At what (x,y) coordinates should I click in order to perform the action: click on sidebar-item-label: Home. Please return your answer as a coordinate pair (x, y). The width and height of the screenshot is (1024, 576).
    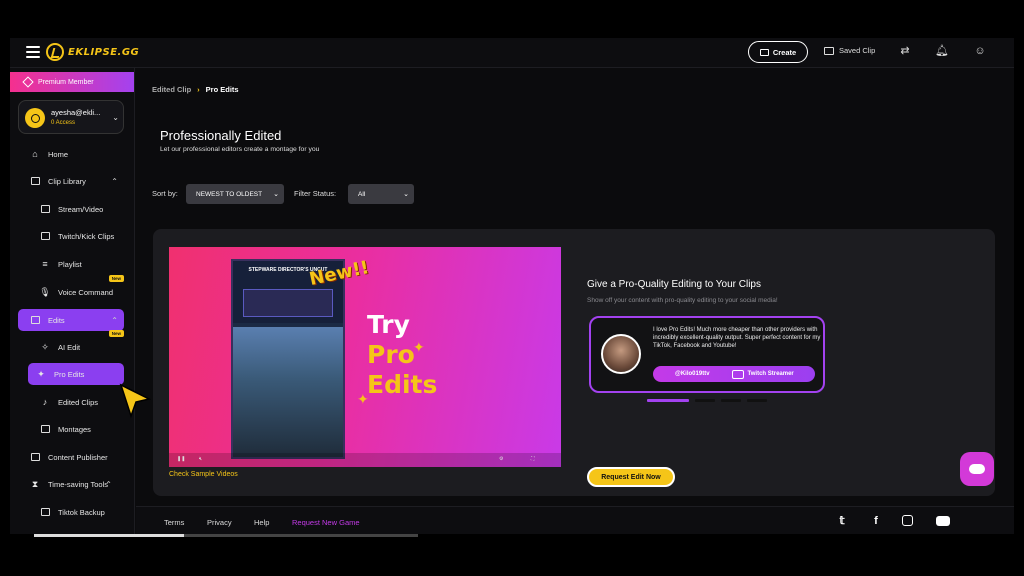
    Looking at the image, I should click on (58, 154).